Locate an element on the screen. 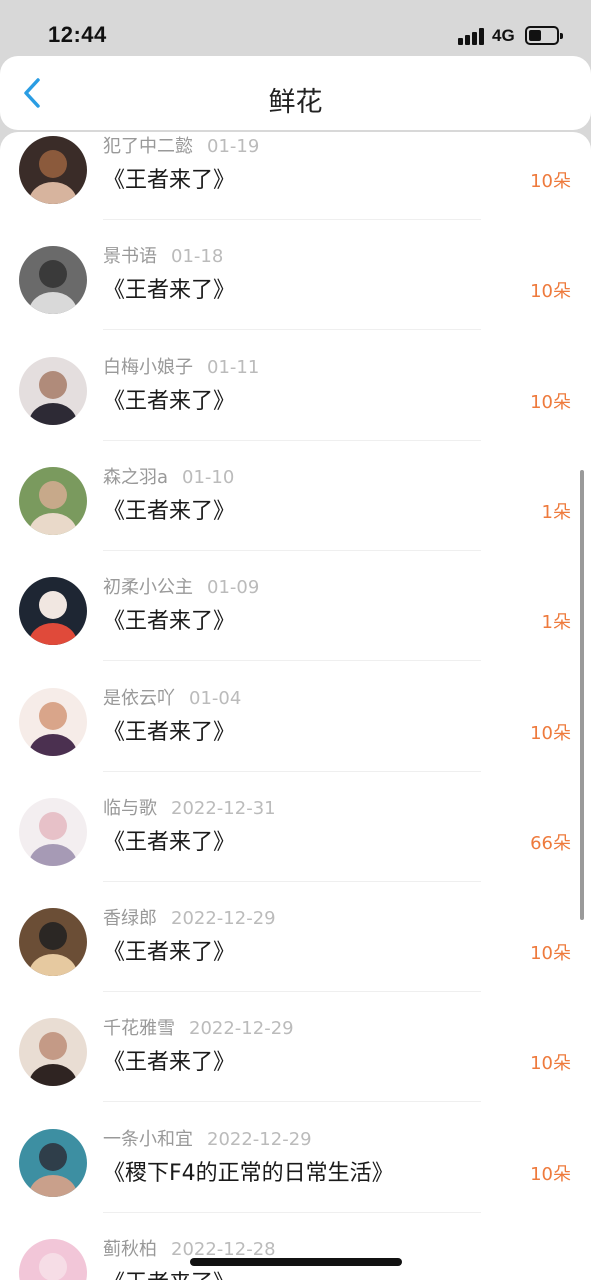 This screenshot has width=591, height=1280. author-name: 香绿郎 is located at coordinates (130, 918).